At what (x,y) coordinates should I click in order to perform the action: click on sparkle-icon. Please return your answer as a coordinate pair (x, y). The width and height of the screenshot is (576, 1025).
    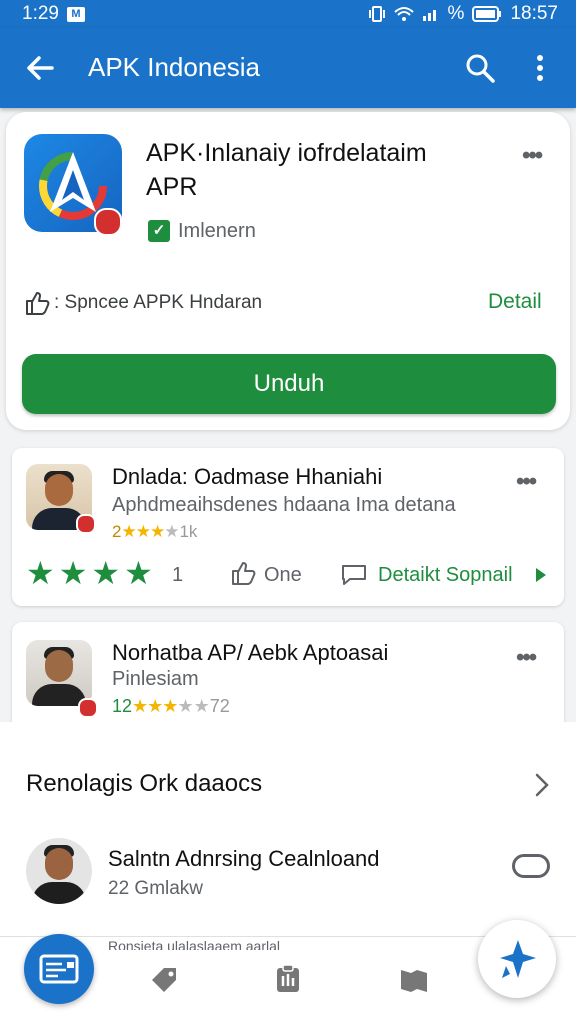
    Looking at the image, I should click on (518, 959).